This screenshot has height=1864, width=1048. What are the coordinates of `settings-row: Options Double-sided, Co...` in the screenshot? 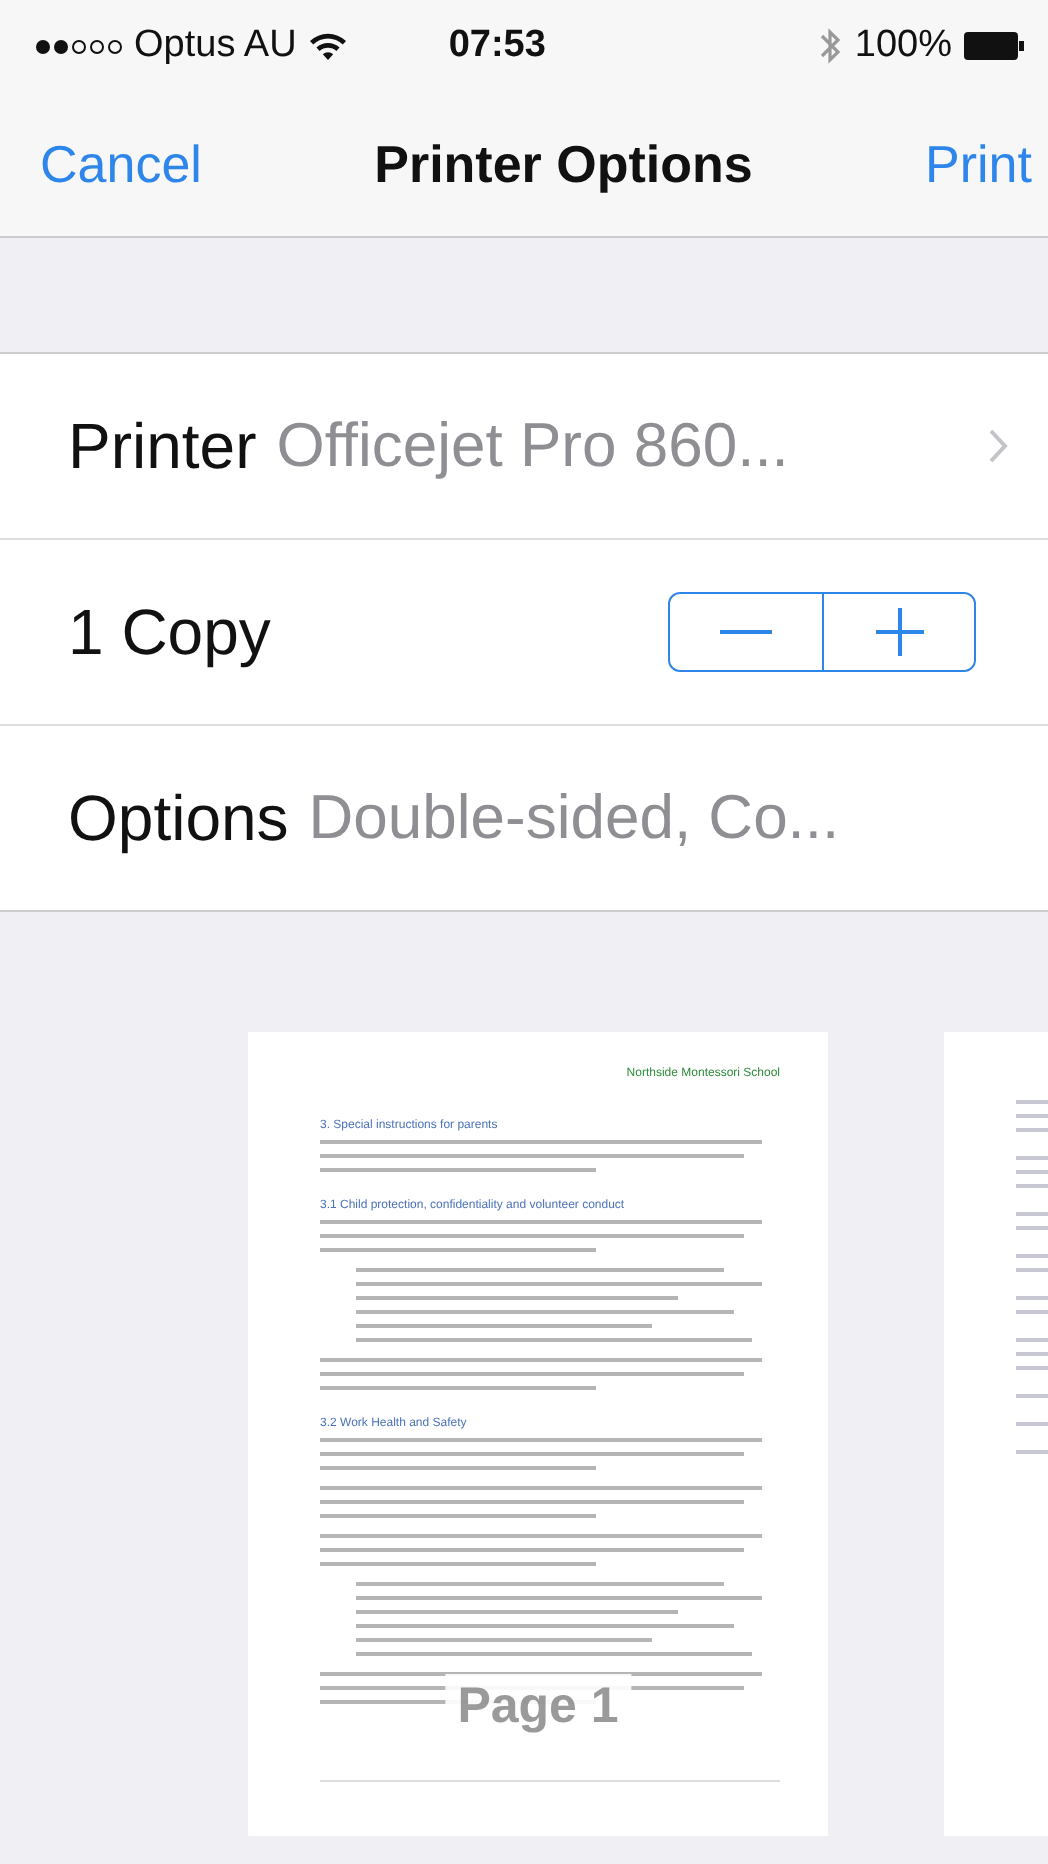 It's located at (524, 818).